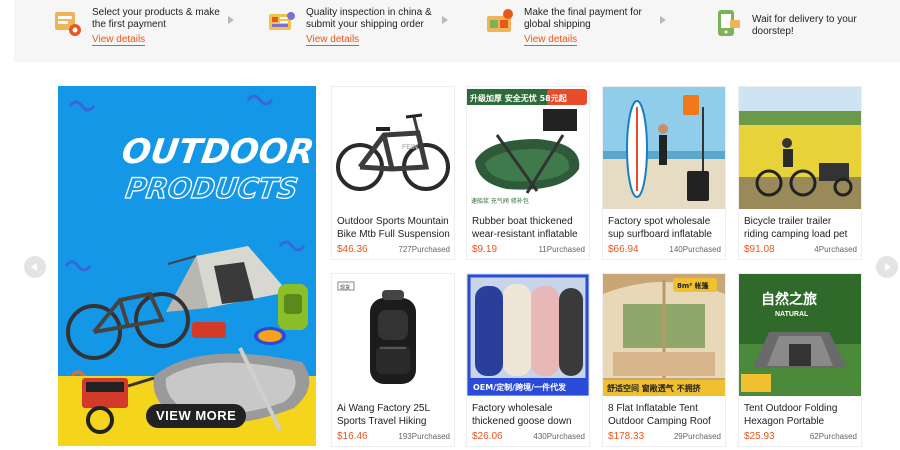  What do you see at coordinates (697, 436) in the screenshot?
I see `product-purchased-count: 29Purchased` at bounding box center [697, 436].